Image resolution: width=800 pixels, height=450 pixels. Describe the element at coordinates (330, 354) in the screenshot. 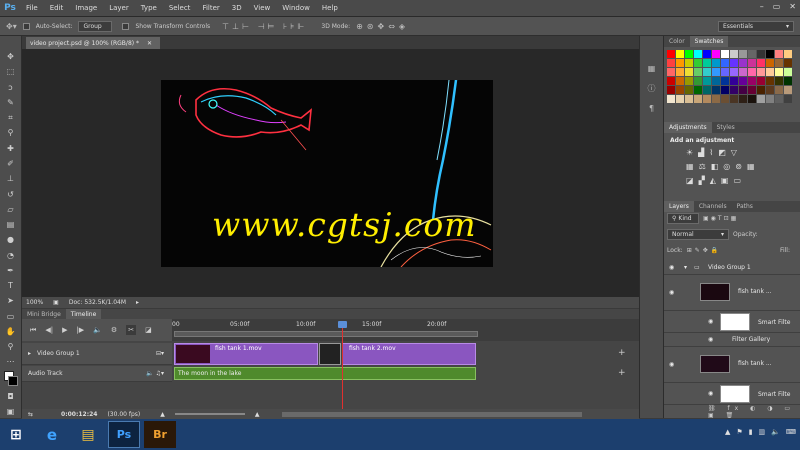

I see `transition-thumbnail` at that location.